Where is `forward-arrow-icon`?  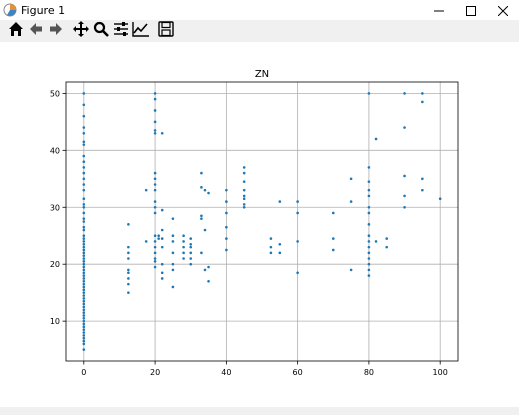 forward-arrow-icon is located at coordinates (56, 31).